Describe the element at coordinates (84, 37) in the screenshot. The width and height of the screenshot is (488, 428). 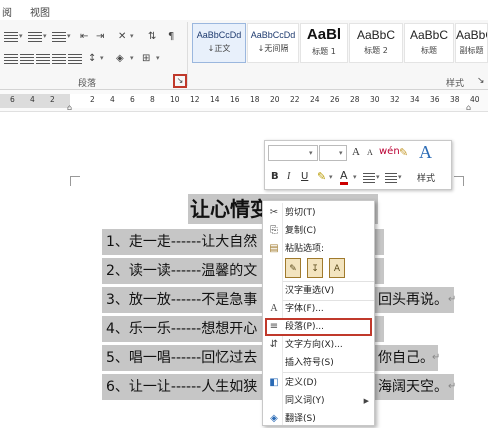
I see `decrease-indent-icon: ⇤` at that location.